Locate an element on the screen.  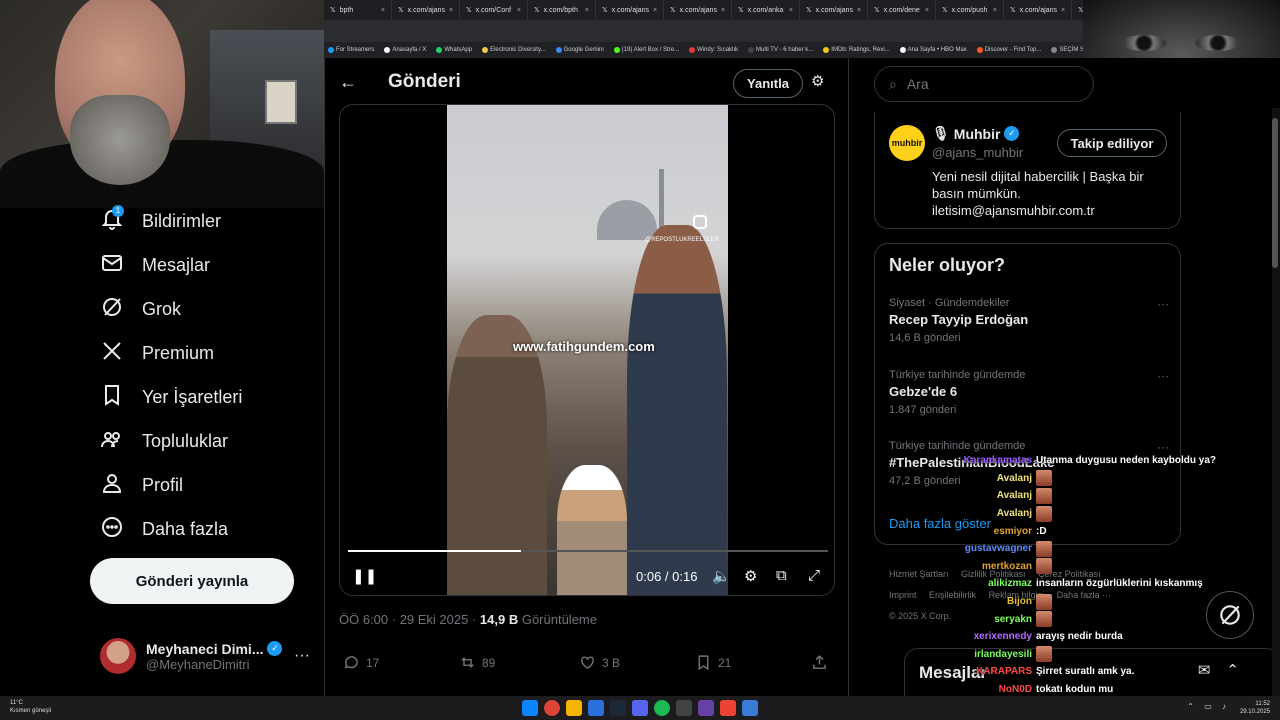
sidebar-item-more: Daha fazla is located at coordinates (164, 529).